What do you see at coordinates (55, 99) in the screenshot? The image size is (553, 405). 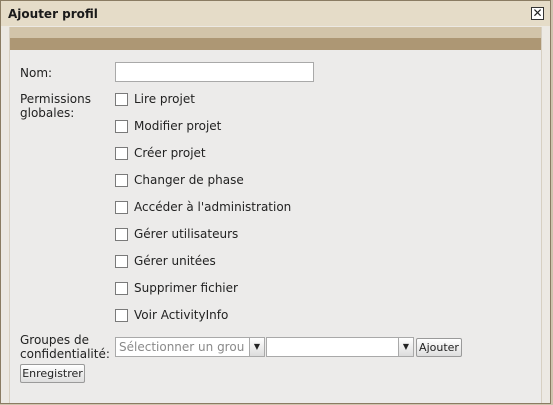 I see `permissions-label-line1: Permissions` at bounding box center [55, 99].